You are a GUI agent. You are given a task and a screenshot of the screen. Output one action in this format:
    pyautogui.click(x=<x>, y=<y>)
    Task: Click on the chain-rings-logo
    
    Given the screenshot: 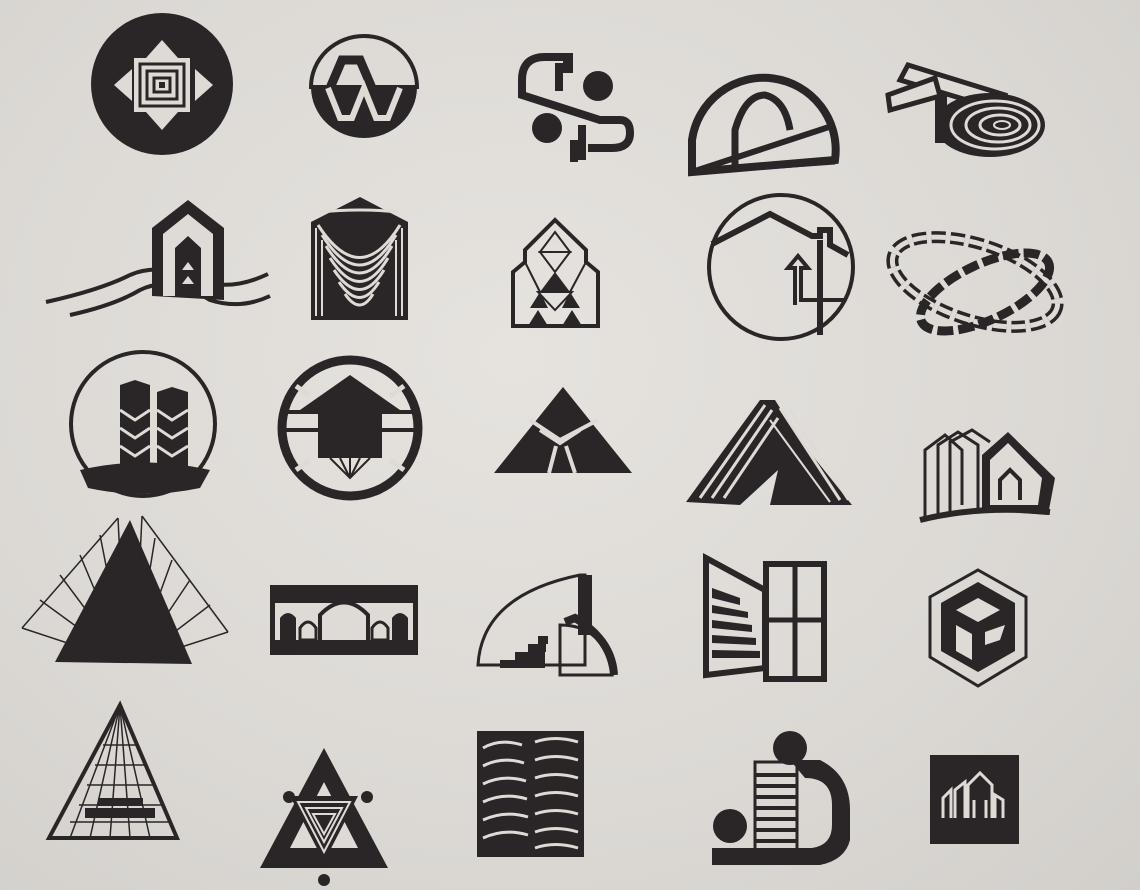 What is the action you would take?
    pyautogui.click(x=975, y=283)
    